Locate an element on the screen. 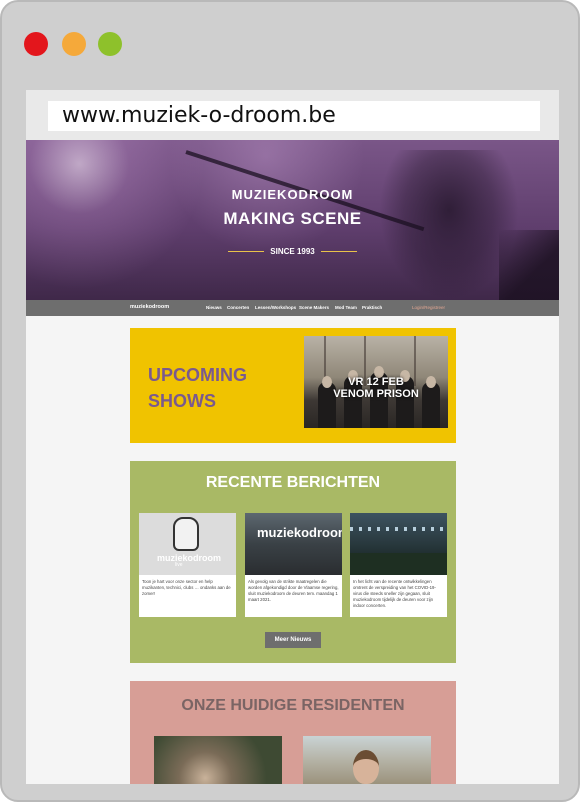  residents-title: ONZE HUIDIGE RESIDENTEN is located at coordinates (293, 705).